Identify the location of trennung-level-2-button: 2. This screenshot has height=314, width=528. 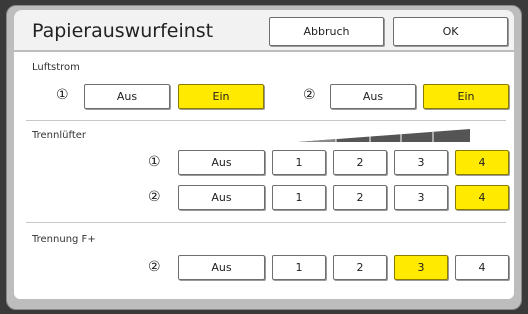
(360, 267).